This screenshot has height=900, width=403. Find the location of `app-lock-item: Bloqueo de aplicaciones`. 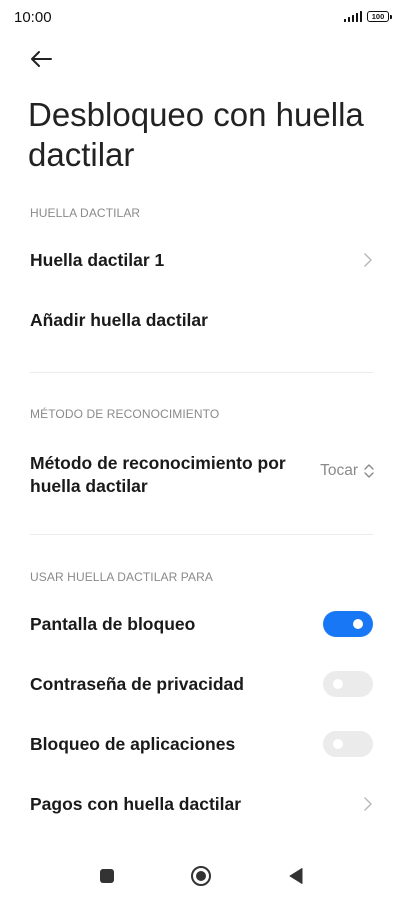

app-lock-item: Bloqueo de aplicaciones is located at coordinates (201, 744).